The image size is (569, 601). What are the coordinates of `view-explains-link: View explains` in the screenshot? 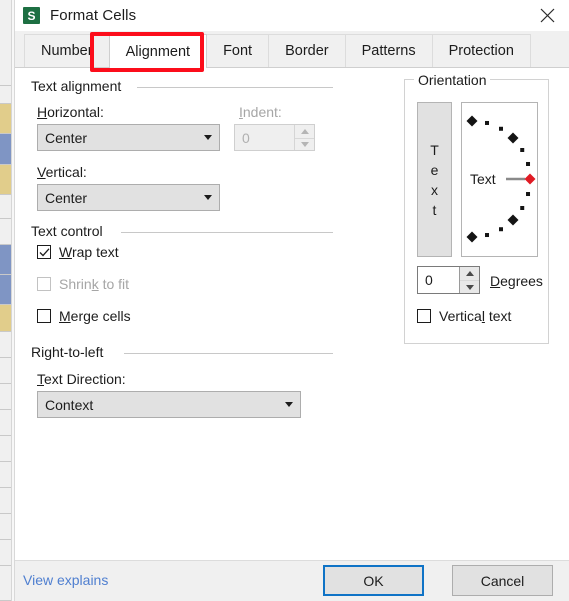 It's located at (65, 580).